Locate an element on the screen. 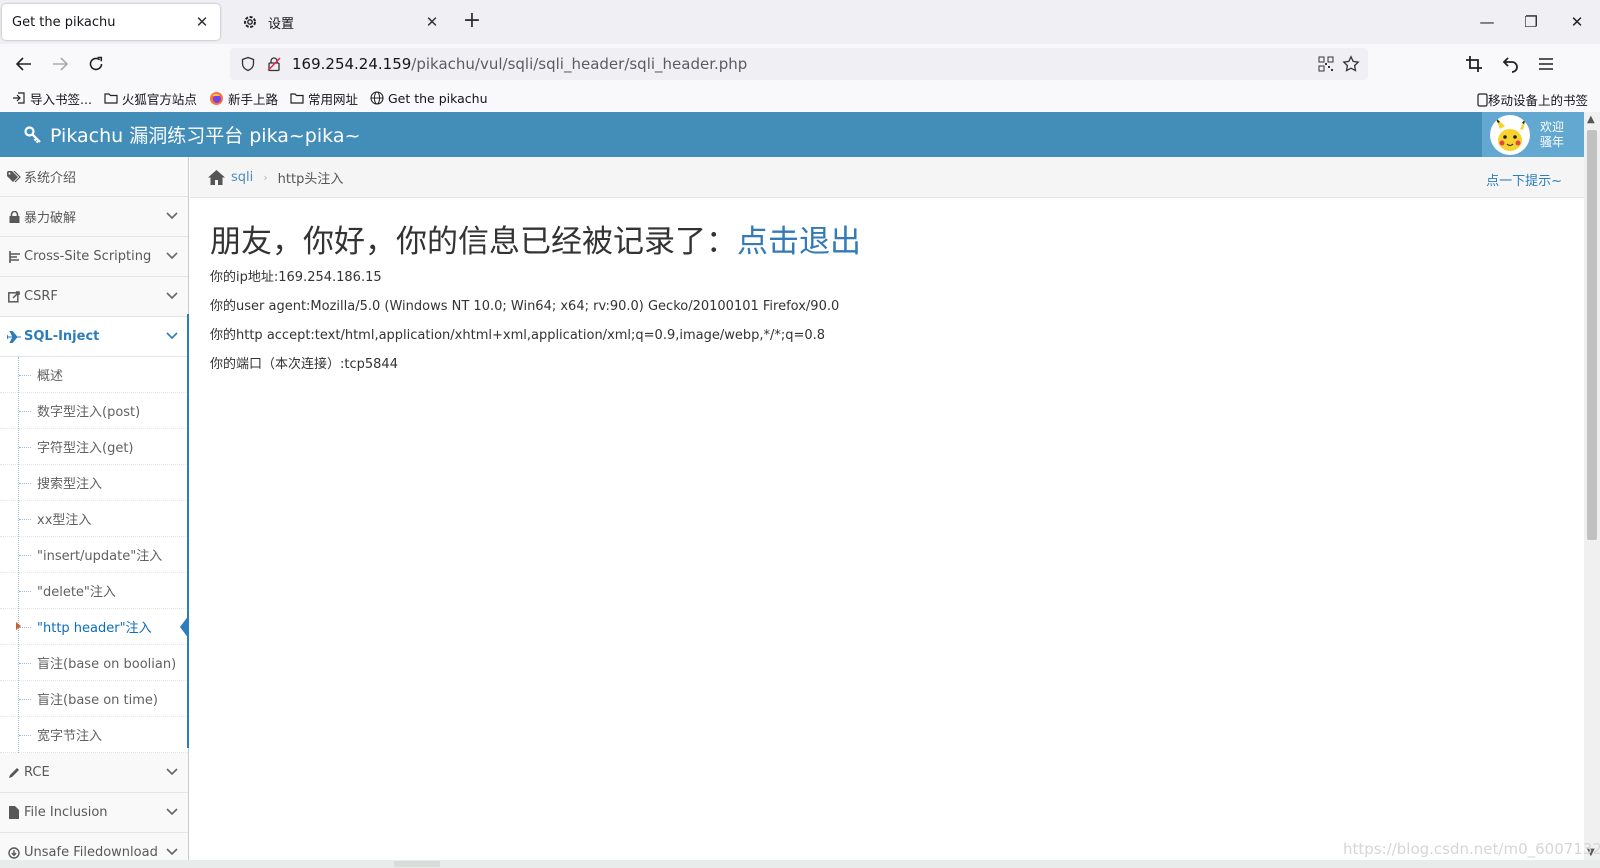  menu-icon is located at coordinates (1546, 64).